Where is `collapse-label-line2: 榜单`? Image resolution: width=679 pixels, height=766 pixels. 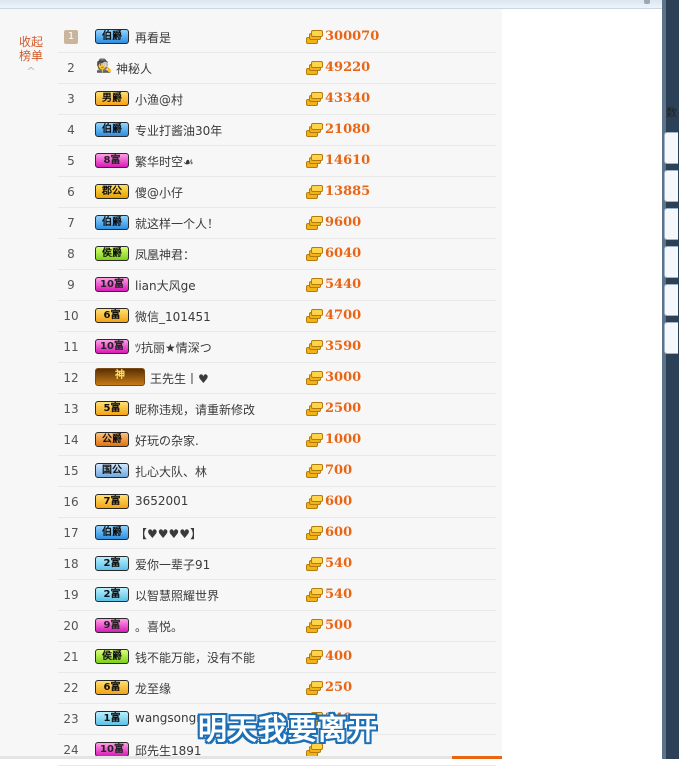 collapse-label-line2: 榜单 is located at coordinates (30, 56).